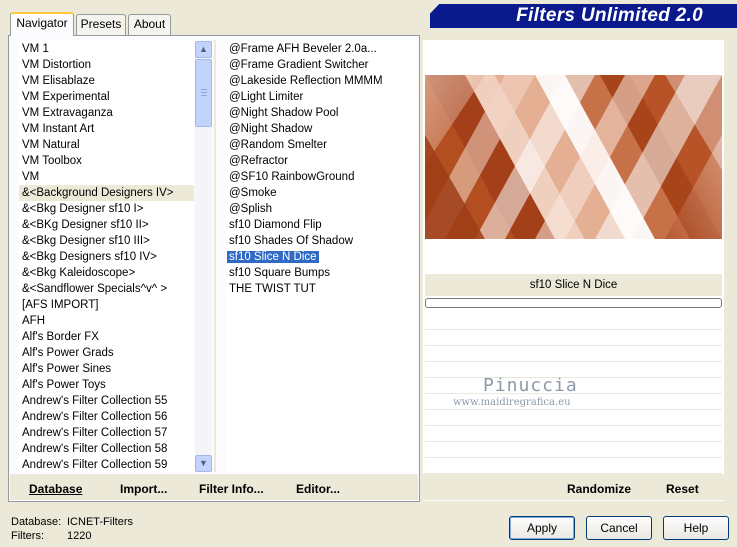  What do you see at coordinates (275, 225) in the screenshot?
I see `filter-item-label: sf10 Diamond Flip` at bounding box center [275, 225].